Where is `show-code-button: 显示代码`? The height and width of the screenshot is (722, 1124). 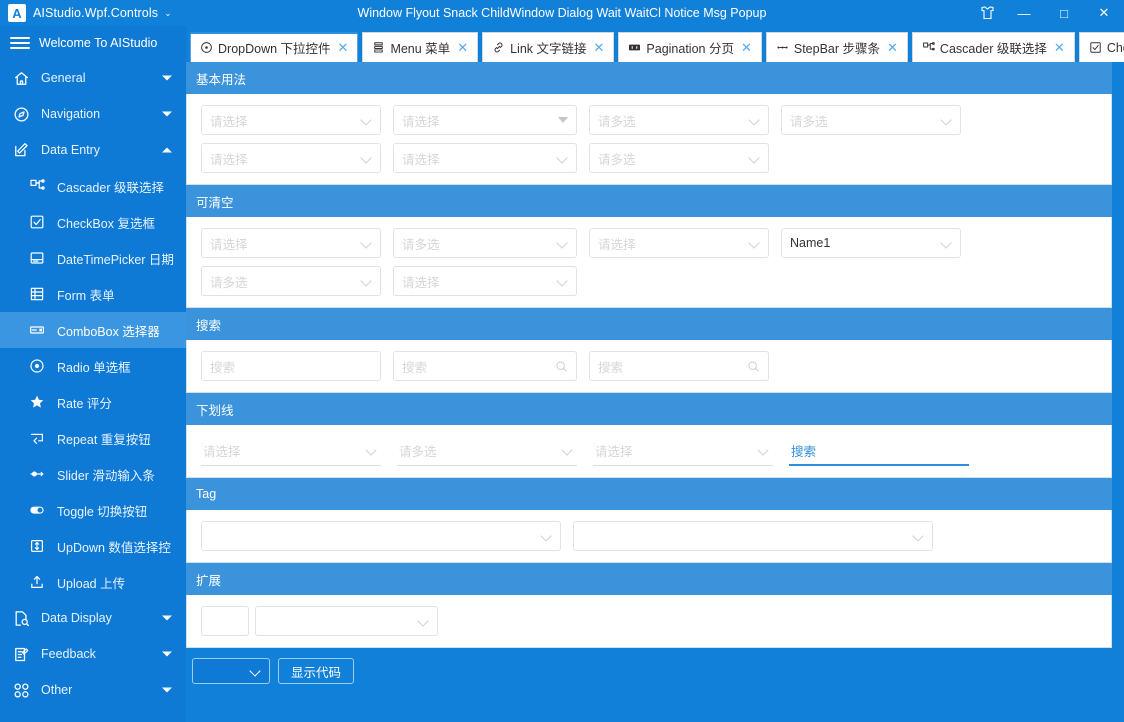 show-code-button: 显示代码 is located at coordinates (316, 671).